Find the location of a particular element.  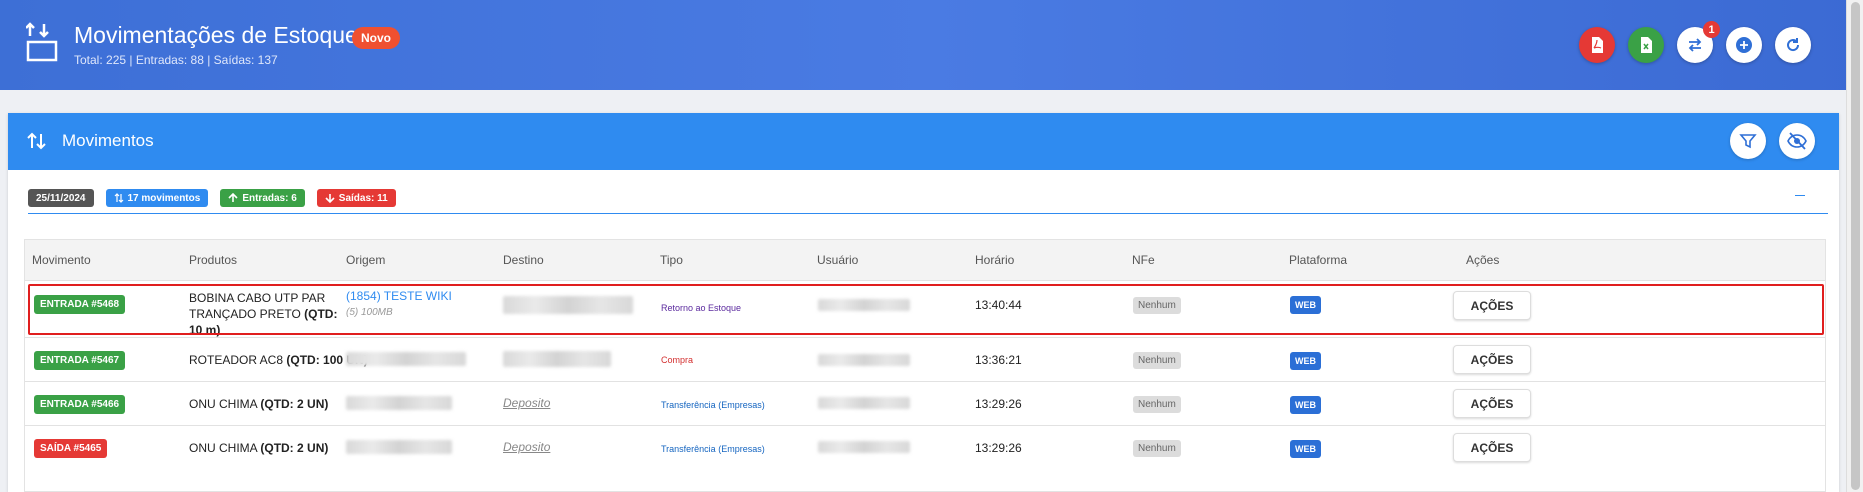

page-title: Movimentações de Estoque is located at coordinates (216, 35).